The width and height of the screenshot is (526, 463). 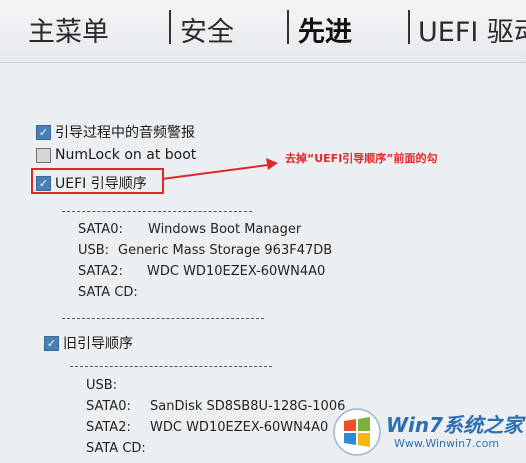 What do you see at coordinates (171, 366) in the screenshot?
I see `legacy-list-divider` at bounding box center [171, 366].